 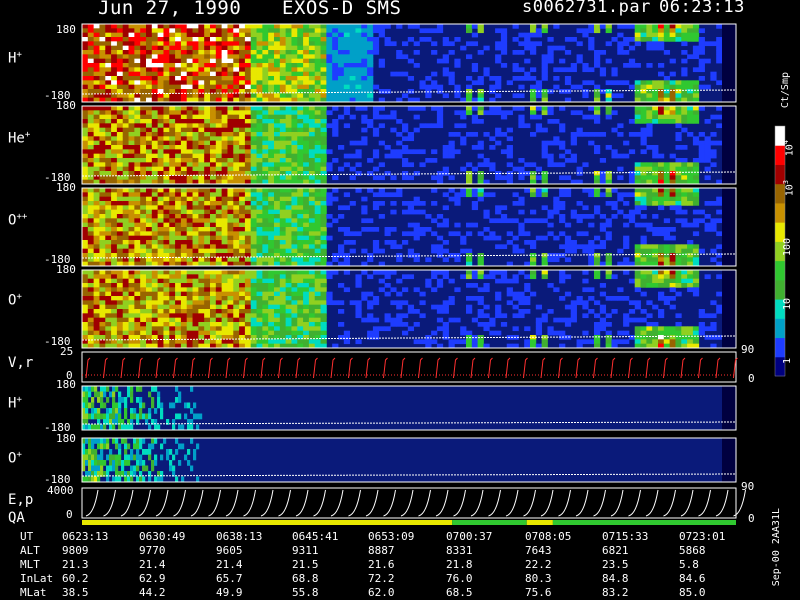 I want to click on ephemeris-cell: 8331, so click(x=459, y=550).